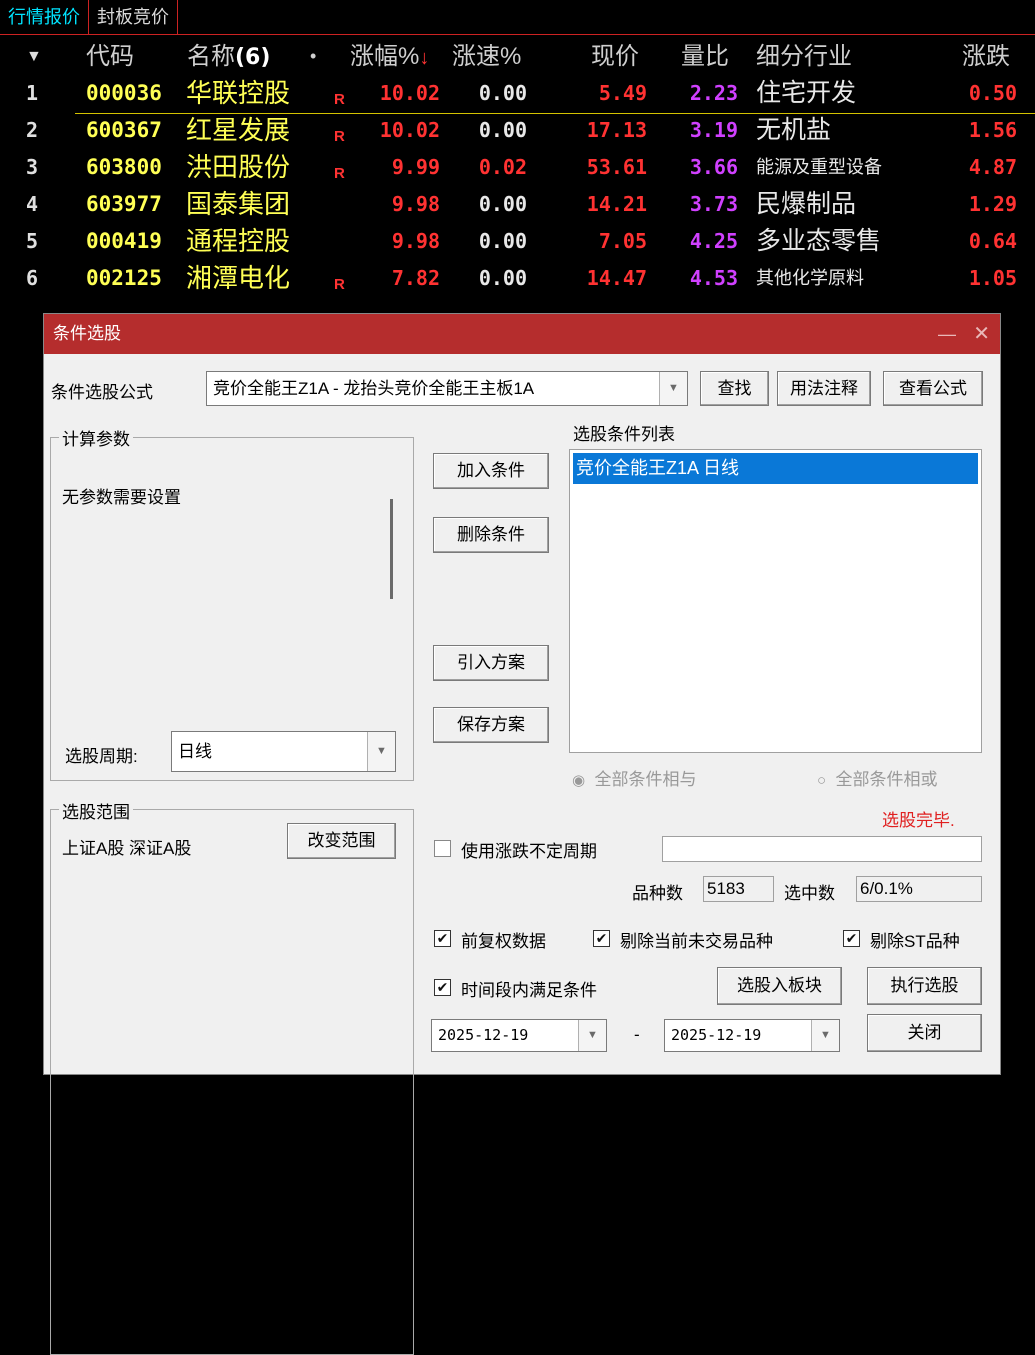 This screenshot has width=1035, height=1355. Describe the element at coordinates (110, 56) in the screenshot. I see `header-code: 代码` at that location.